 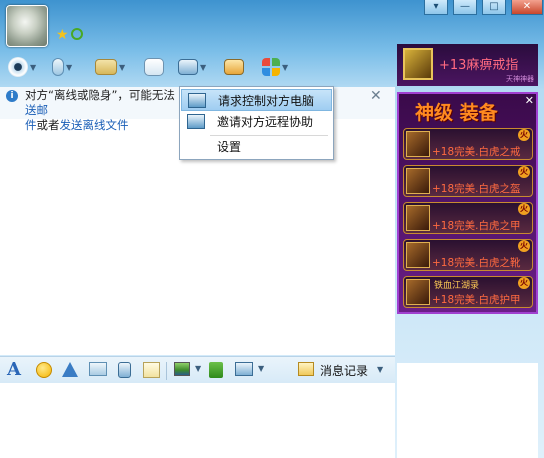 What do you see at coordinates (527, 7) in the screenshot?
I see `close-button: ✕` at bounding box center [527, 7].